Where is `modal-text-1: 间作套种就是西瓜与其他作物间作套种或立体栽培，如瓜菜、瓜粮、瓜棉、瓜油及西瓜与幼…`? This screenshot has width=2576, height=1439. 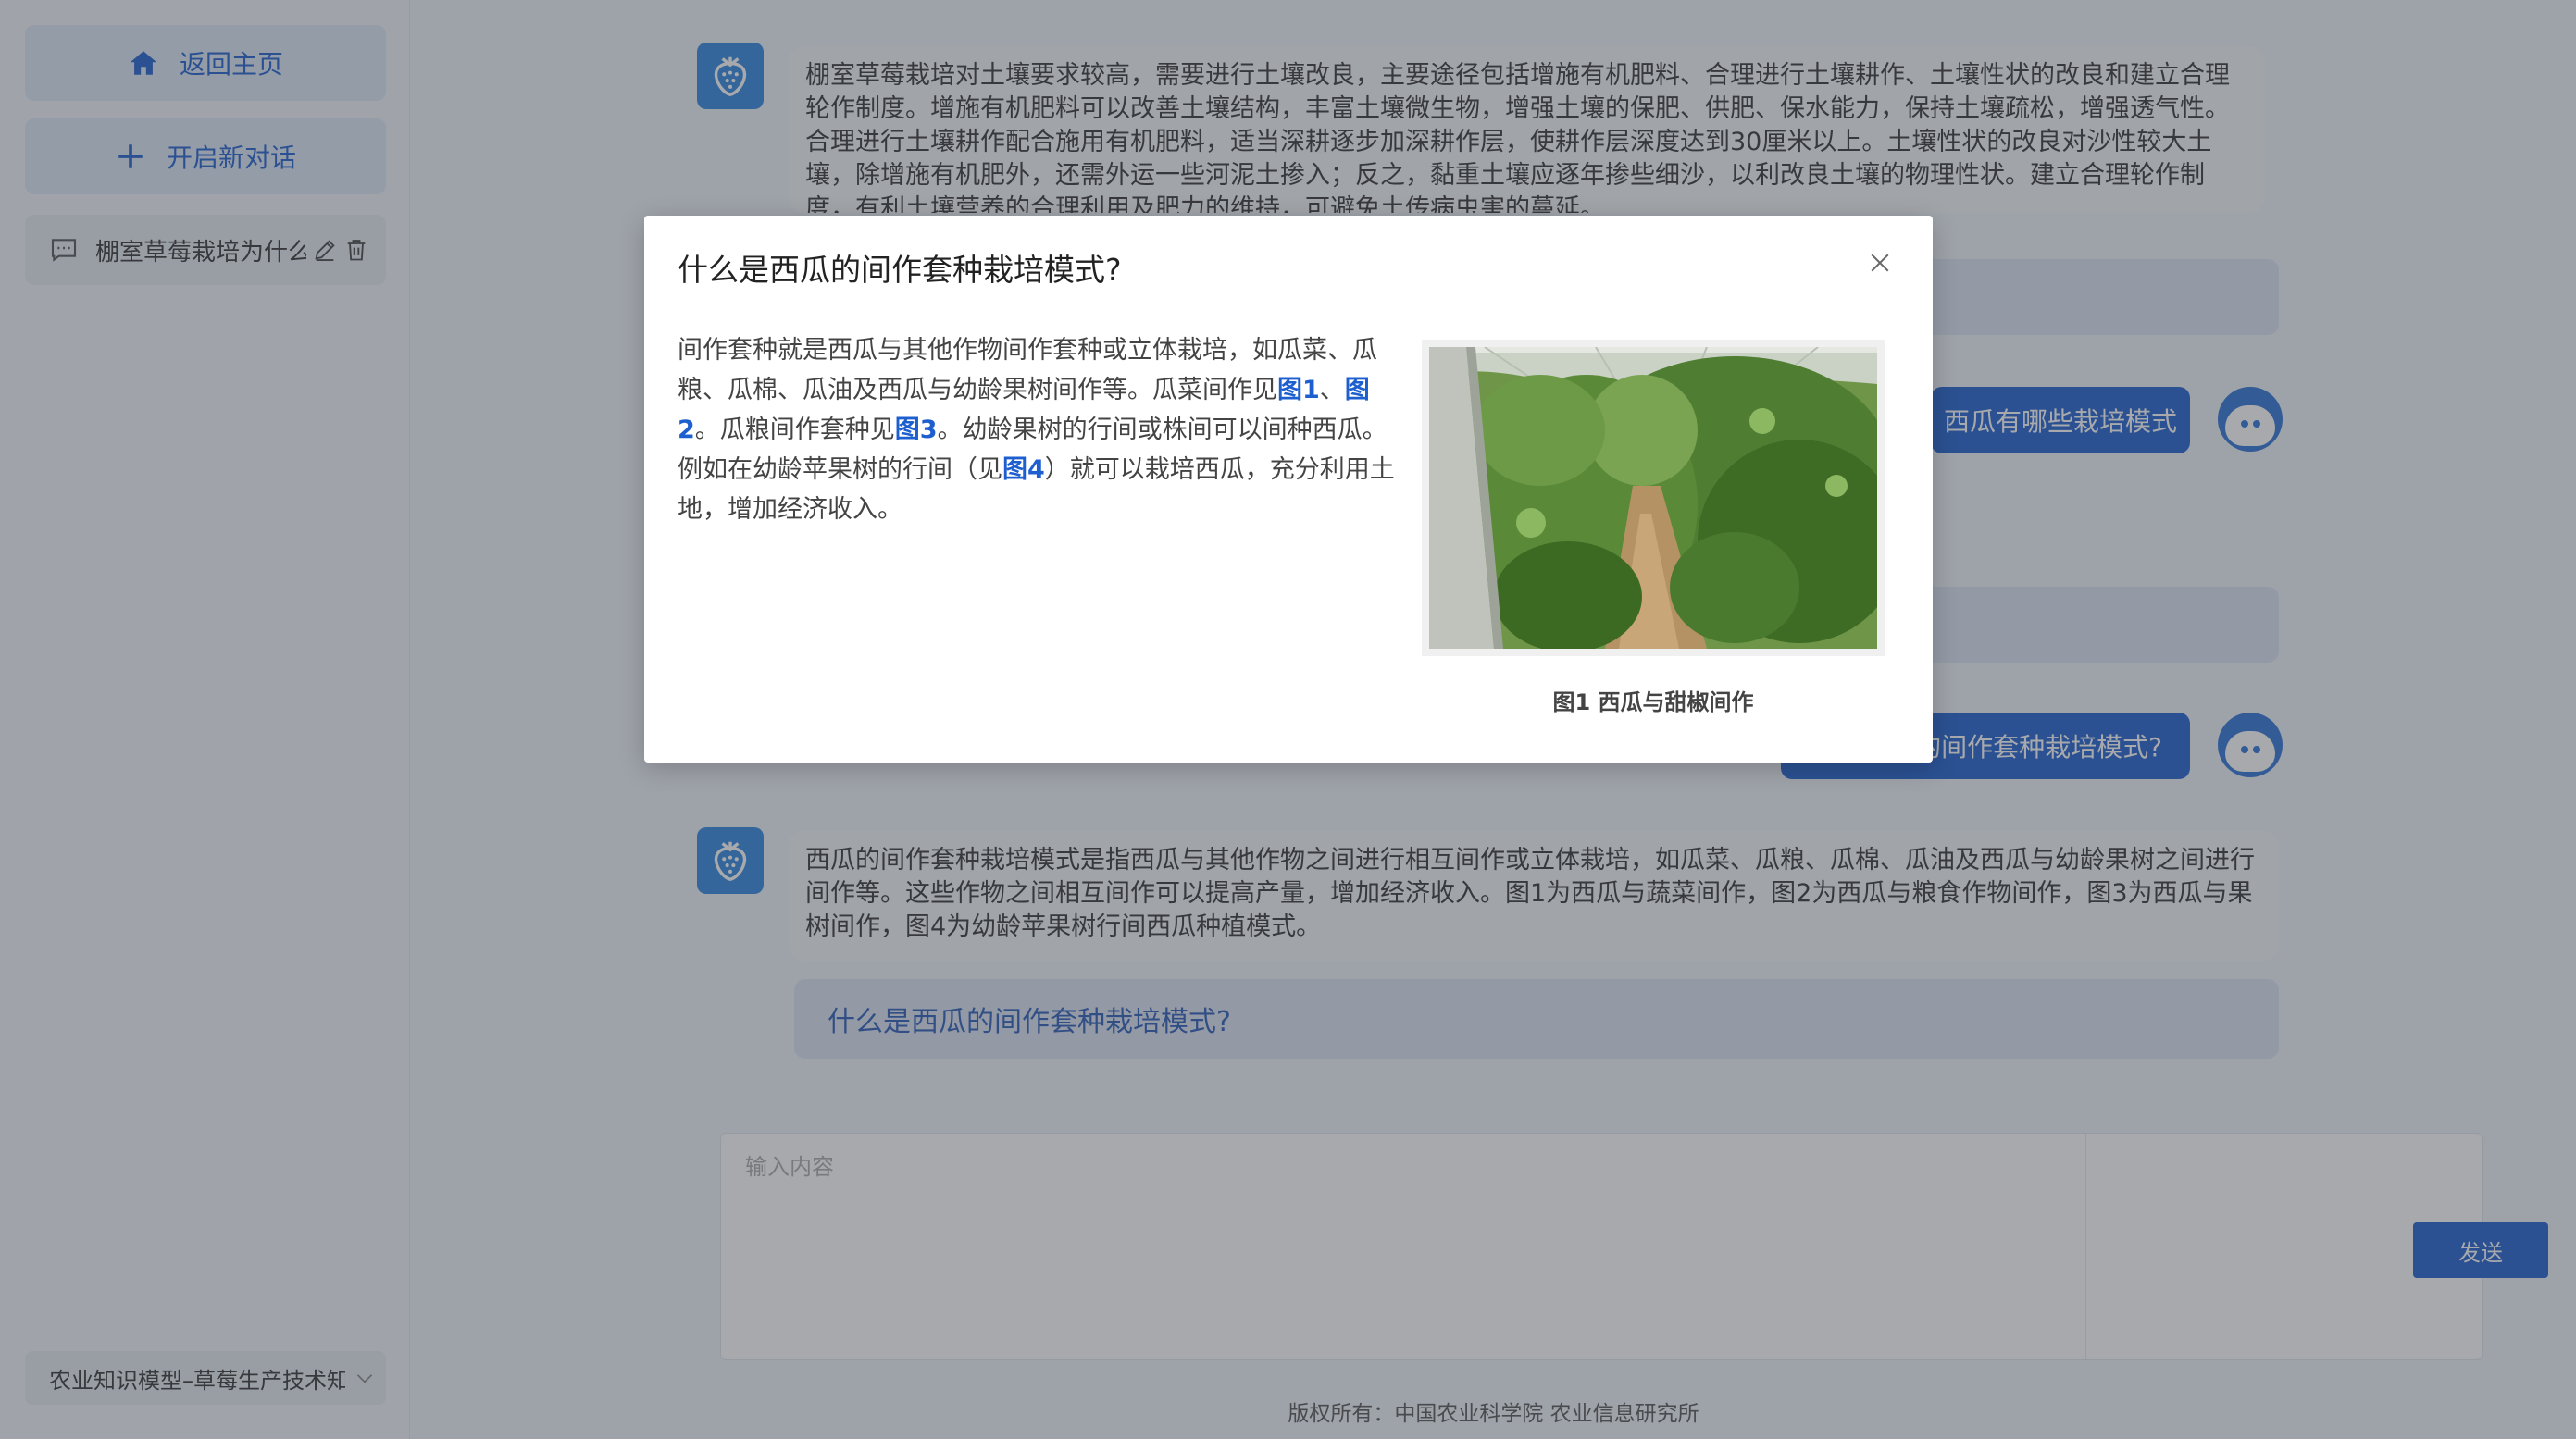 modal-text-1: 间作套种就是西瓜与其他作物间作套种或立体栽培，如瓜菜、瓜粮、瓜棉、瓜油及西瓜与幼… is located at coordinates (1027, 370).